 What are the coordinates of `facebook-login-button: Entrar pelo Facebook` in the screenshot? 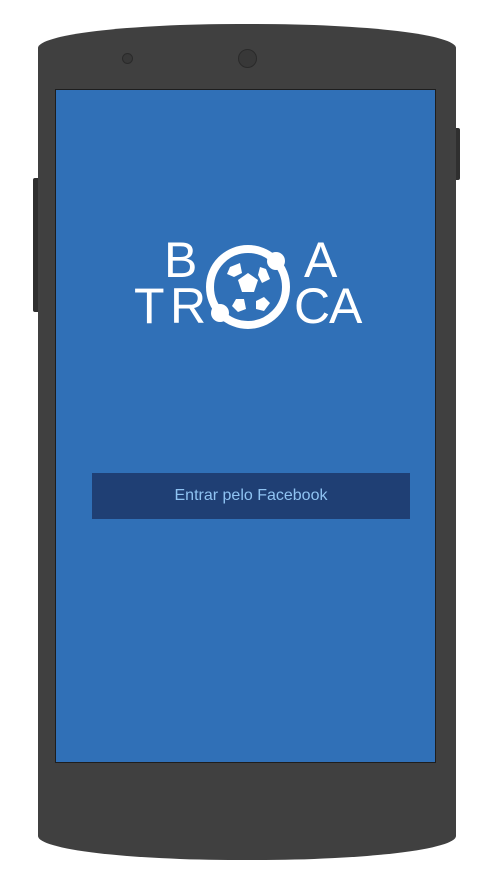 It's located at (251, 496).